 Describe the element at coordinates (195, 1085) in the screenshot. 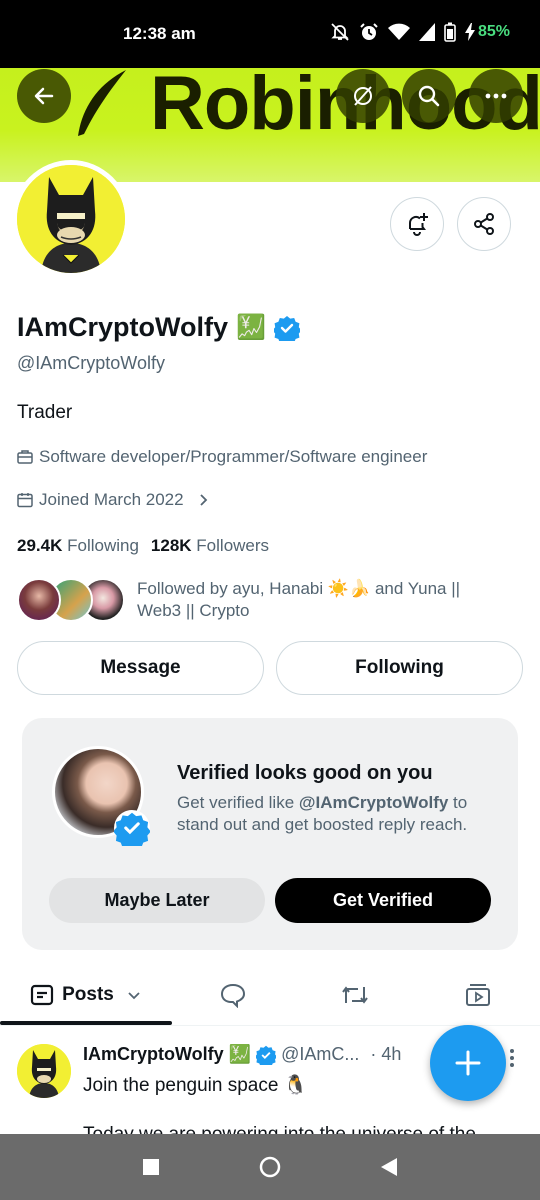

I see `tweet-text: Join the penguin space 🐧` at that location.